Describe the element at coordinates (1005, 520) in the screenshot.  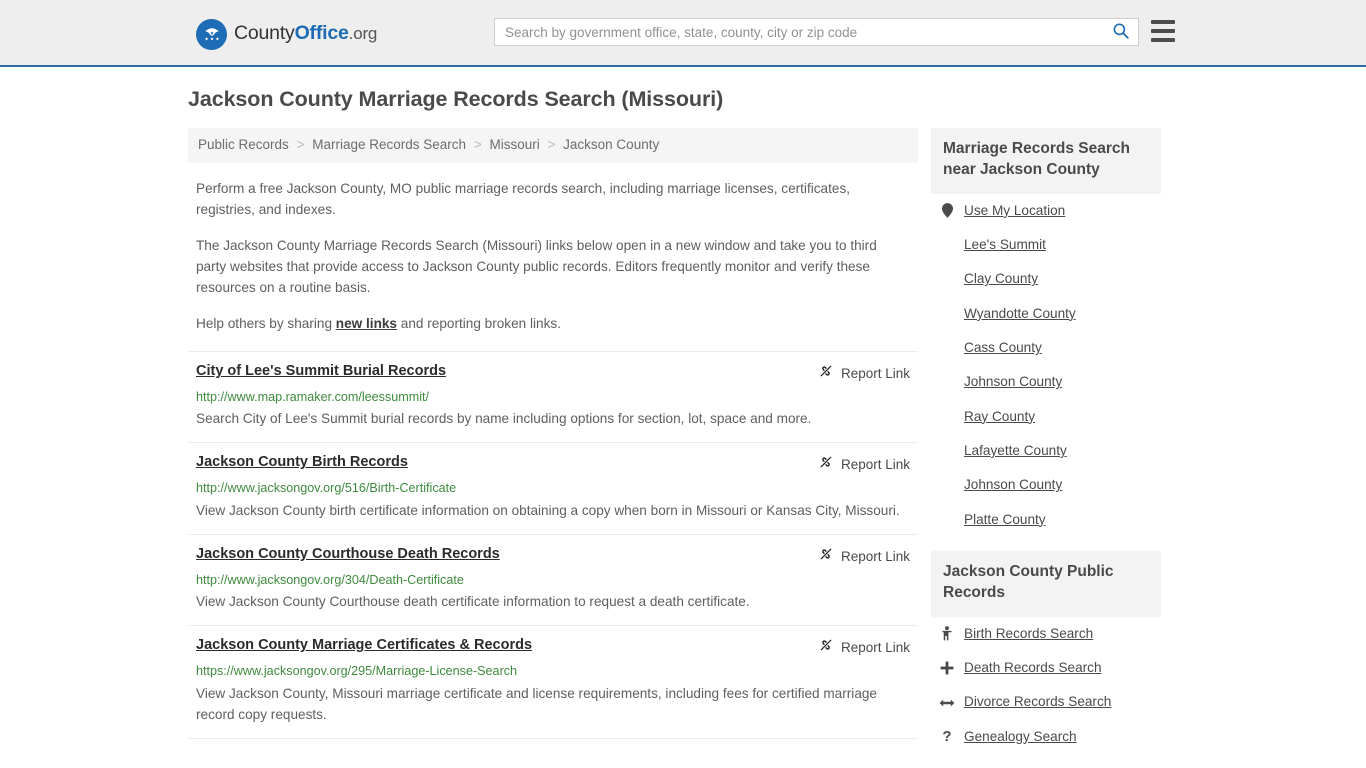
I see `sidebar-link-label: Platte County` at that location.